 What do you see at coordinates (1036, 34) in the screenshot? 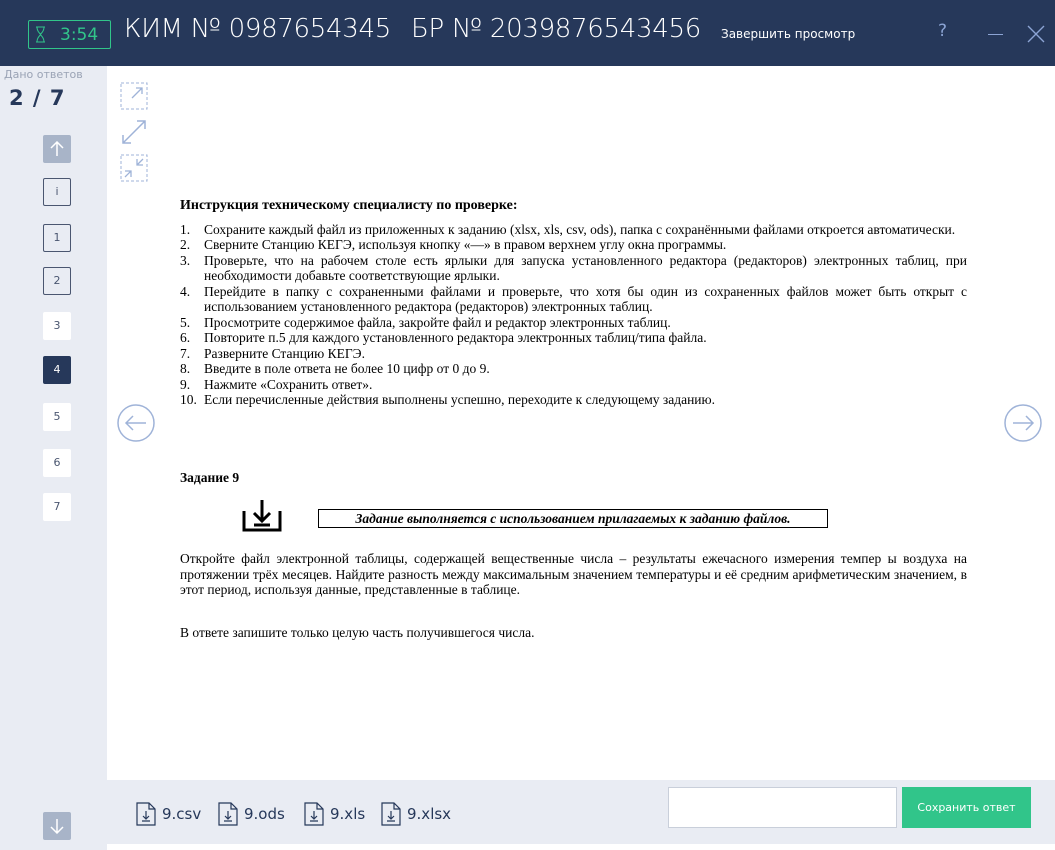
I see `close-icon` at bounding box center [1036, 34].